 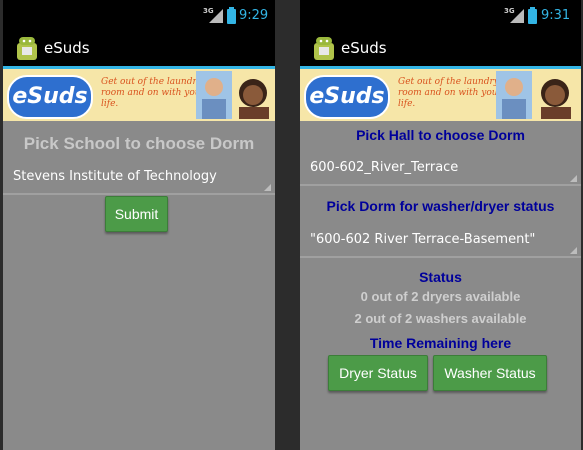 What do you see at coordinates (440, 16) in the screenshot?
I see `status-bar: 3G 9:31` at bounding box center [440, 16].